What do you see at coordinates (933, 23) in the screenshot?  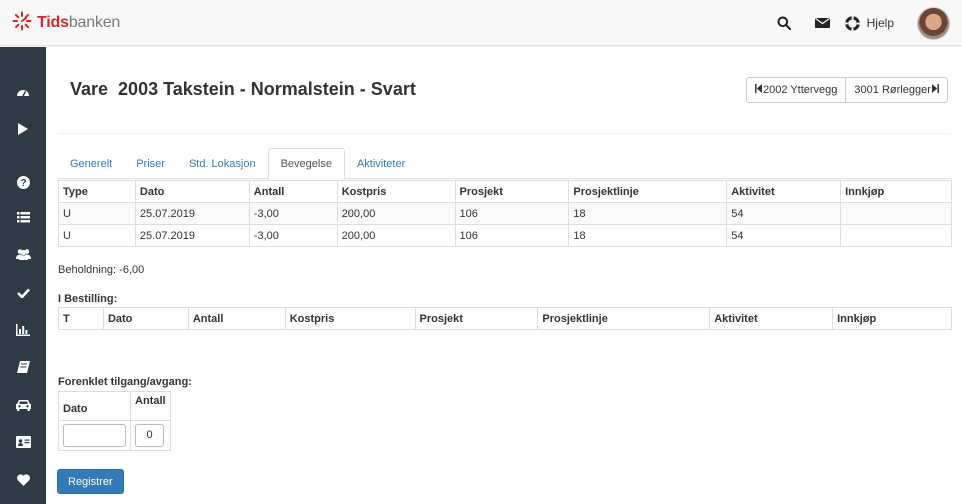 I see `avatar` at bounding box center [933, 23].